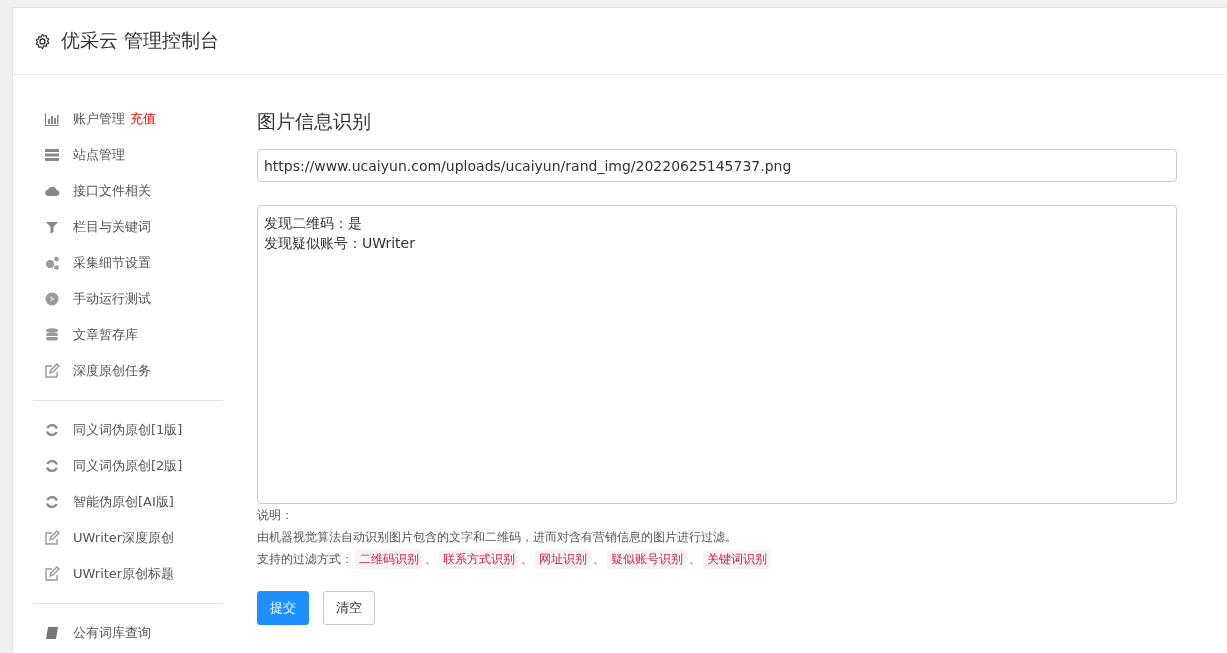  Describe the element at coordinates (497, 537) in the screenshot. I see `description-text: 由机器视觉算法自动识别图片包含的文字和二维码，进而对含有营销信息的图片进行过滤。` at that location.